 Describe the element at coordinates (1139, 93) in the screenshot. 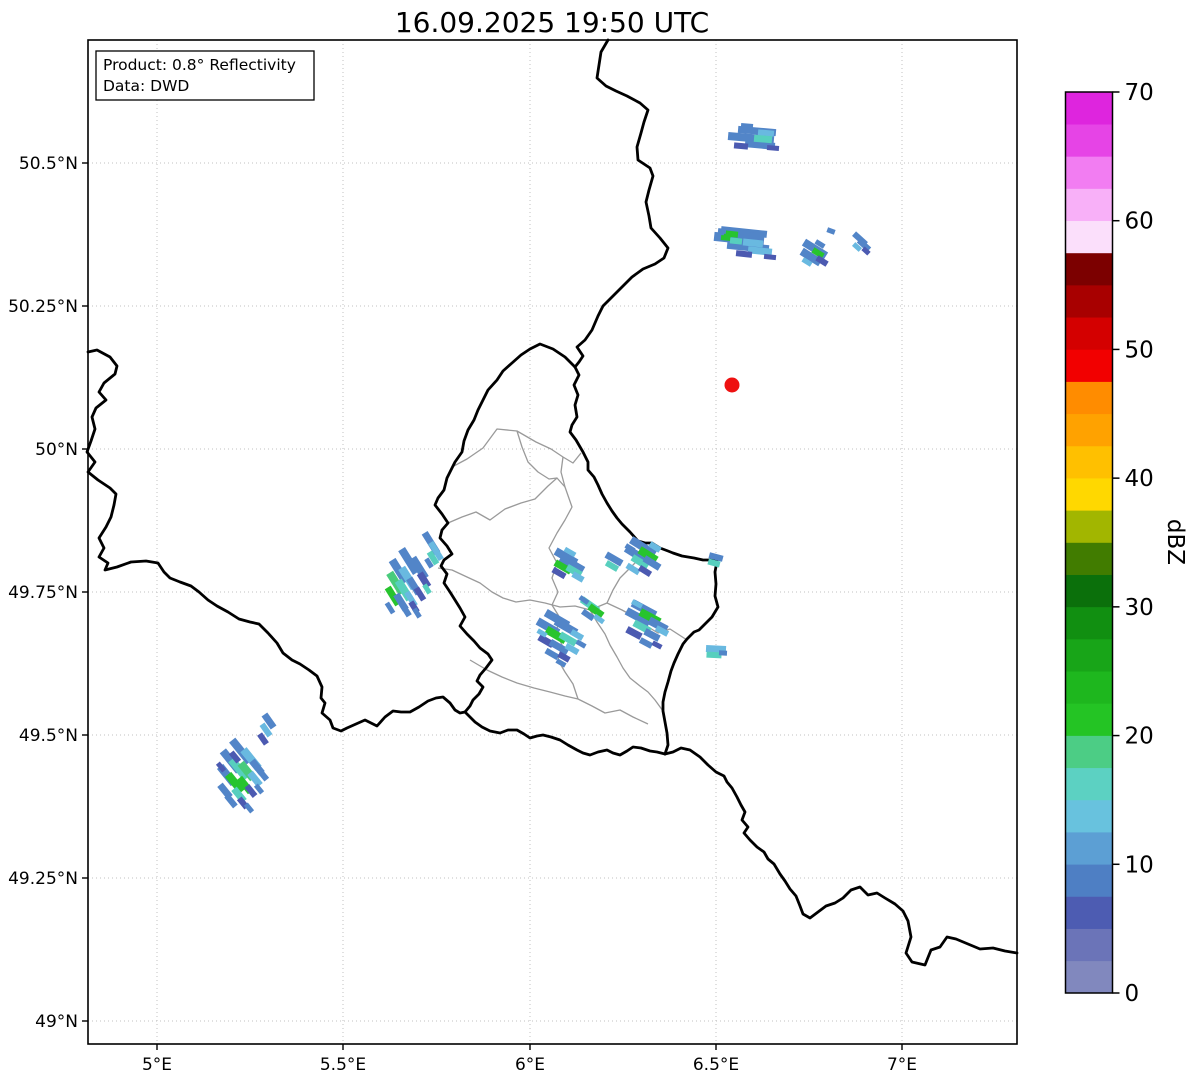

I see `colorbar-tick-label: 70` at that location.